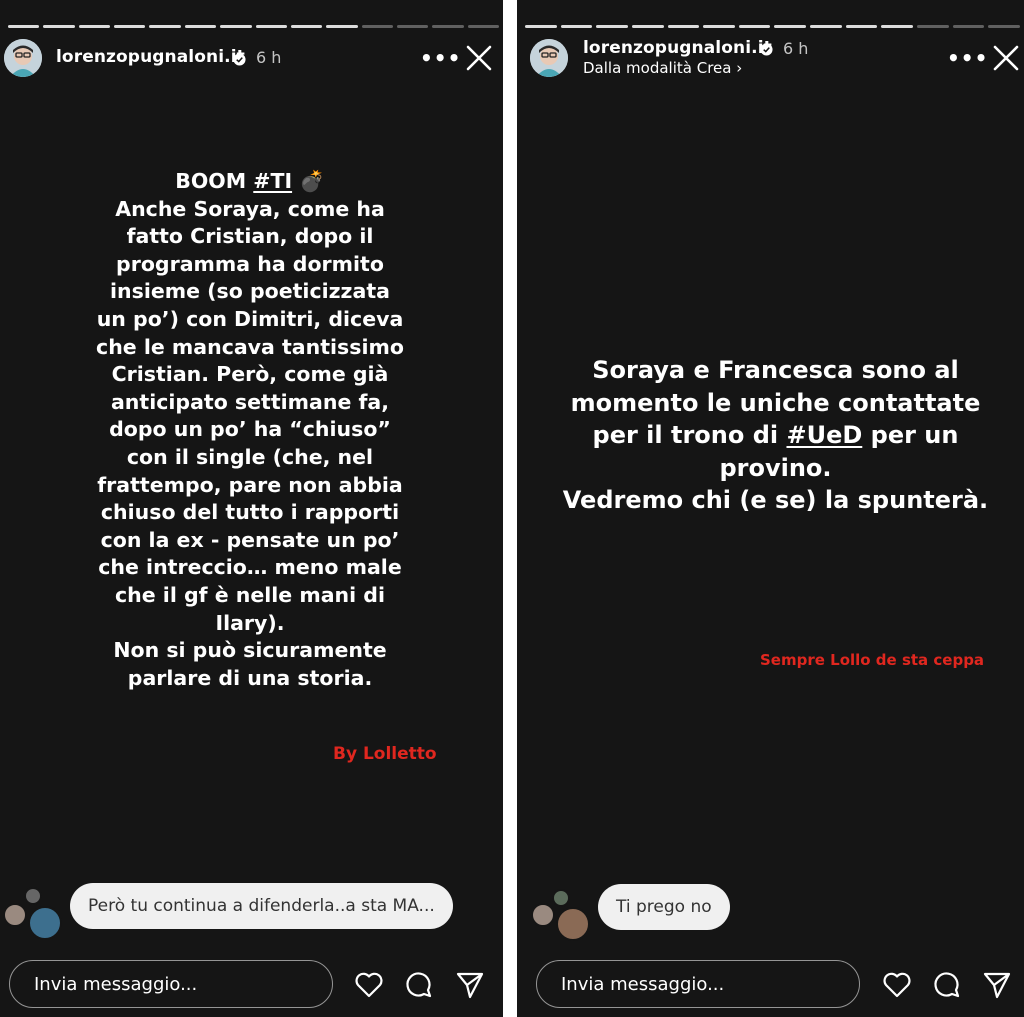 Image resolution: width=1024 pixels, height=1017 pixels. Describe the element at coordinates (250, 650) in the screenshot. I see `story-line-17: Non si può sicuramente` at that location.